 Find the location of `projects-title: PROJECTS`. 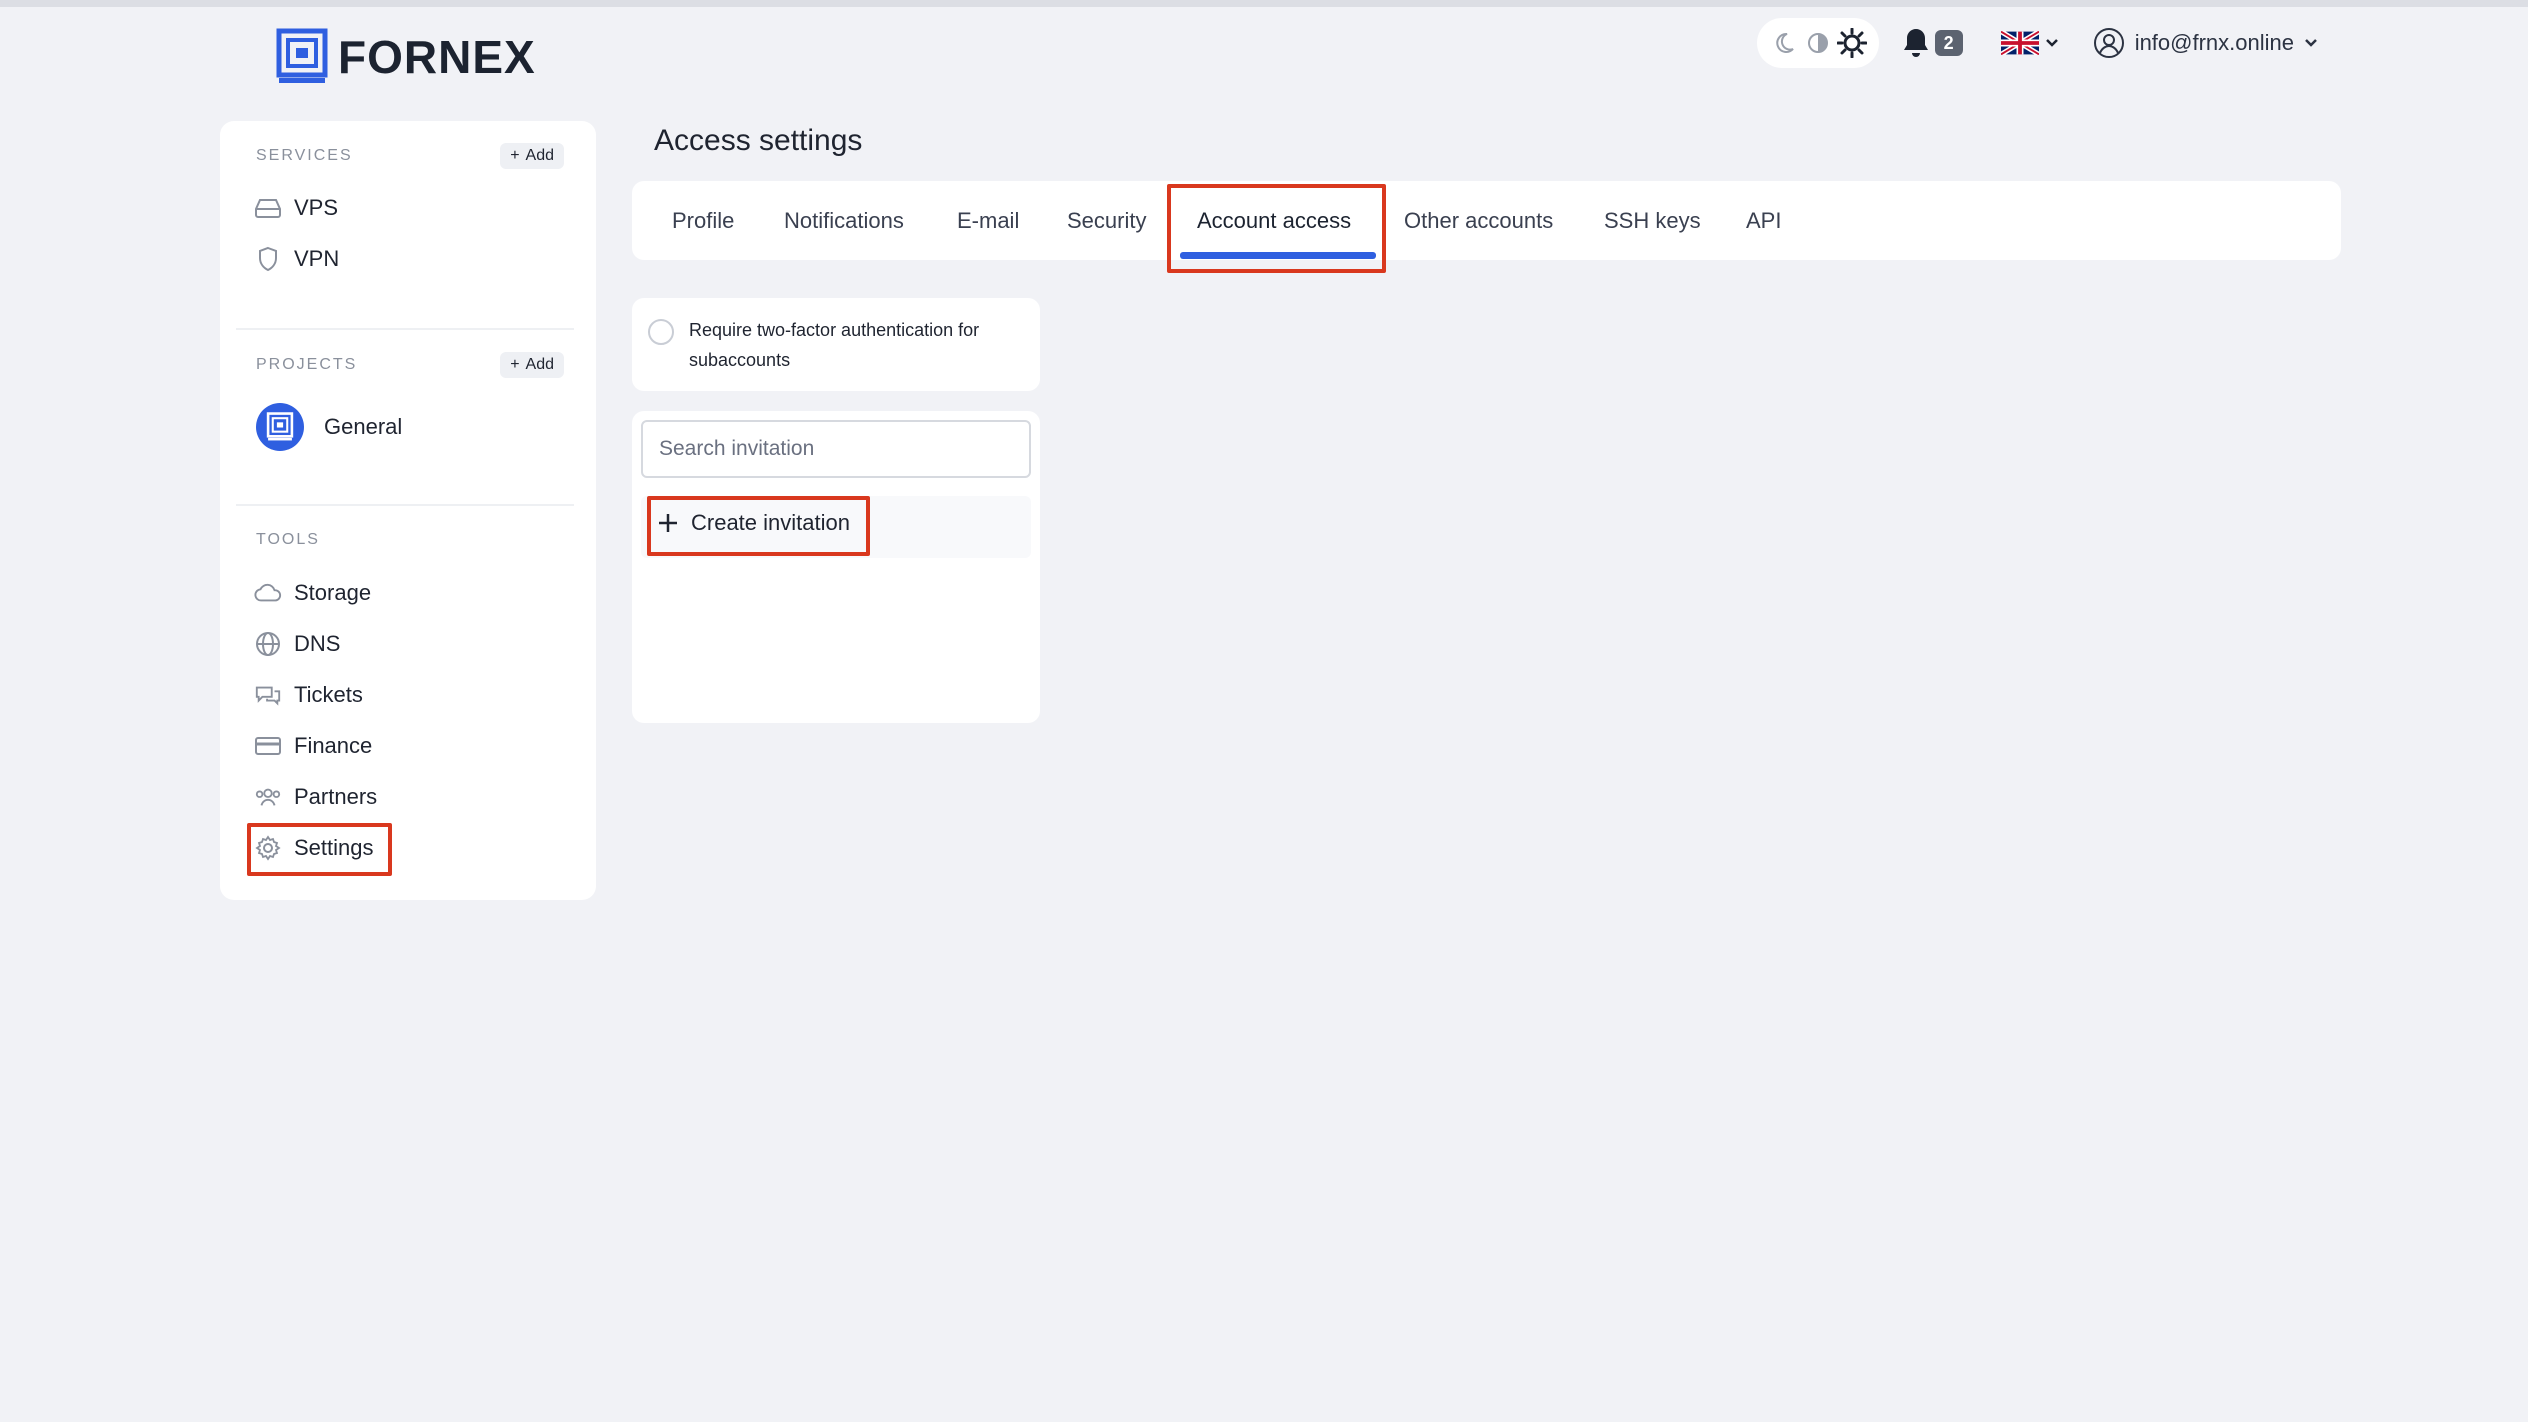

projects-title: PROJECTS is located at coordinates (307, 364).